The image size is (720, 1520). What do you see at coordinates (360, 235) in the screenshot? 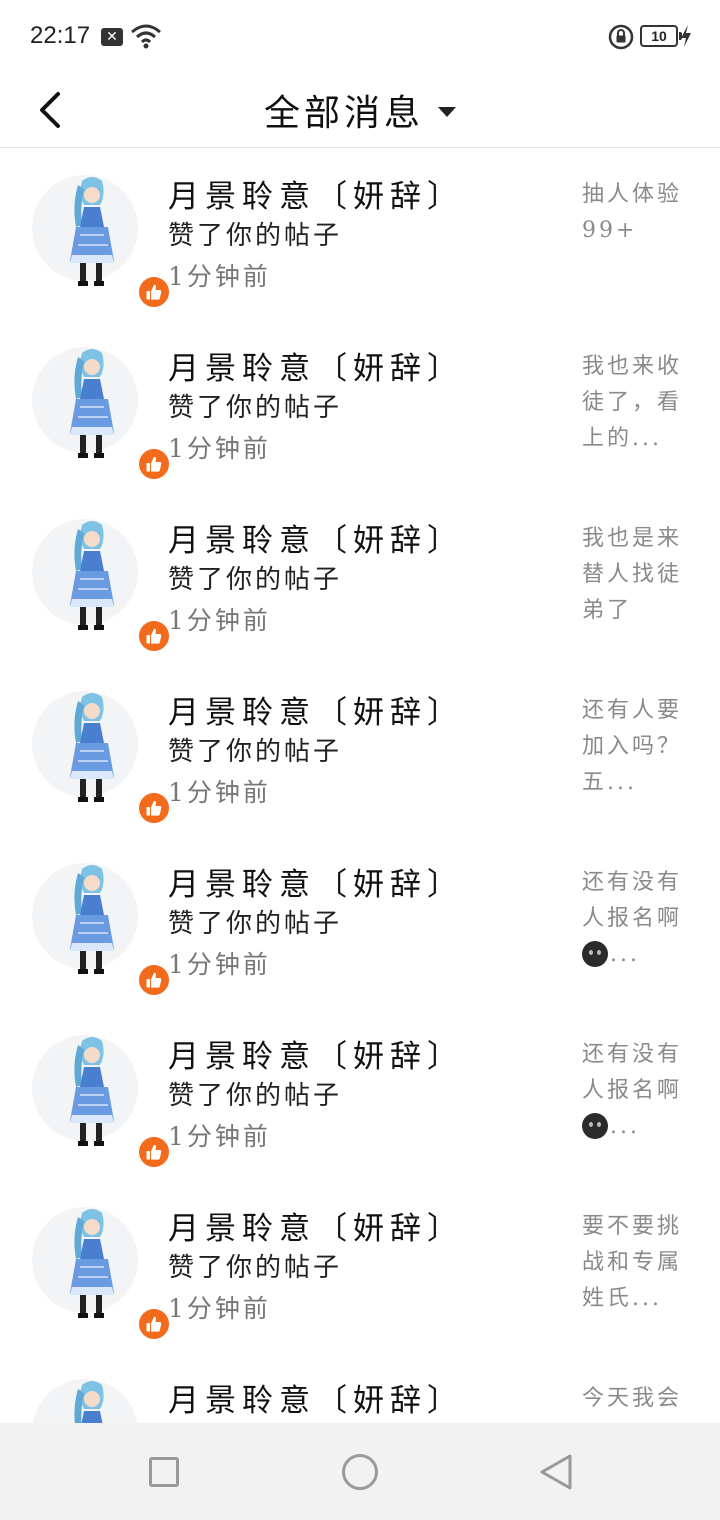
I see `message-row: 月景聆意〔妍辞〕 赞了你的帖子 1分钟前 抽人体验99+` at bounding box center [360, 235].